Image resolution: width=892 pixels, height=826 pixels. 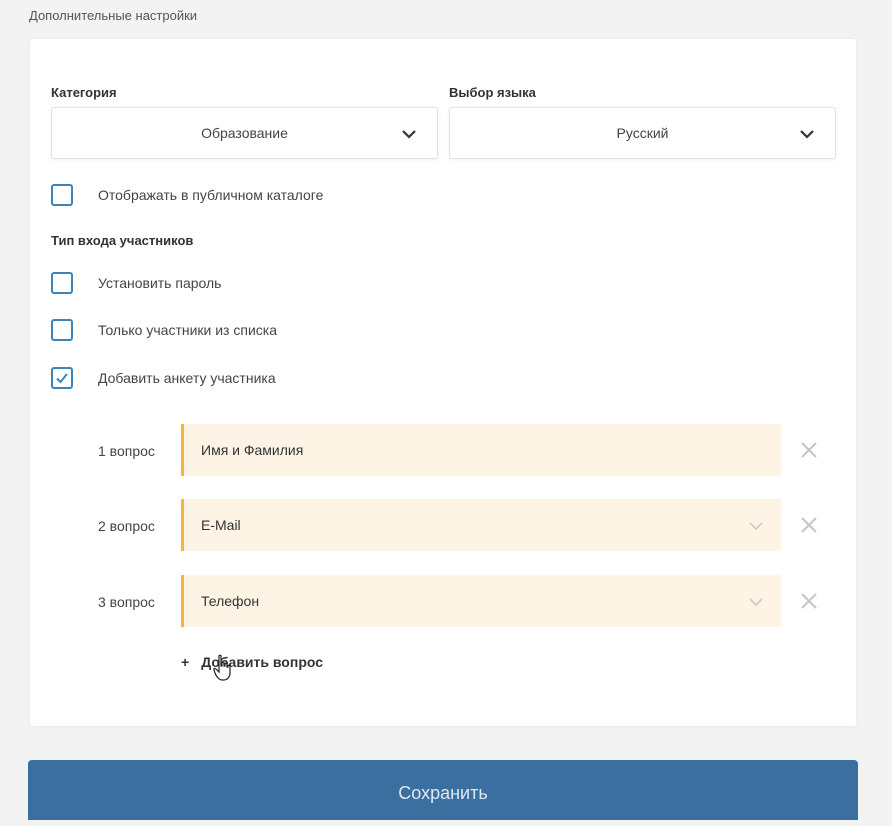 What do you see at coordinates (187, 330) in the screenshot?
I see `list-only-label: Только участники из списка` at bounding box center [187, 330].